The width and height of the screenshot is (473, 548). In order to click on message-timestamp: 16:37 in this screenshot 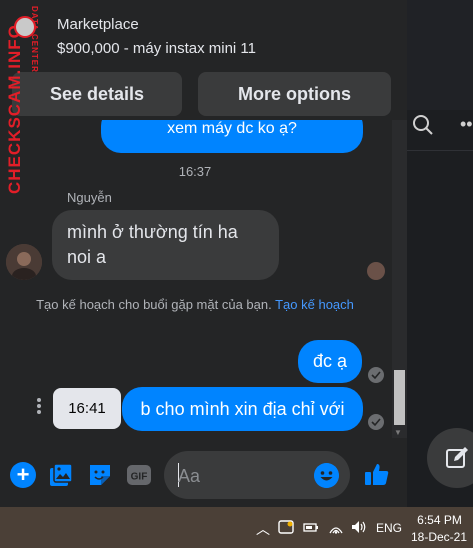, I will do `click(195, 171)`.